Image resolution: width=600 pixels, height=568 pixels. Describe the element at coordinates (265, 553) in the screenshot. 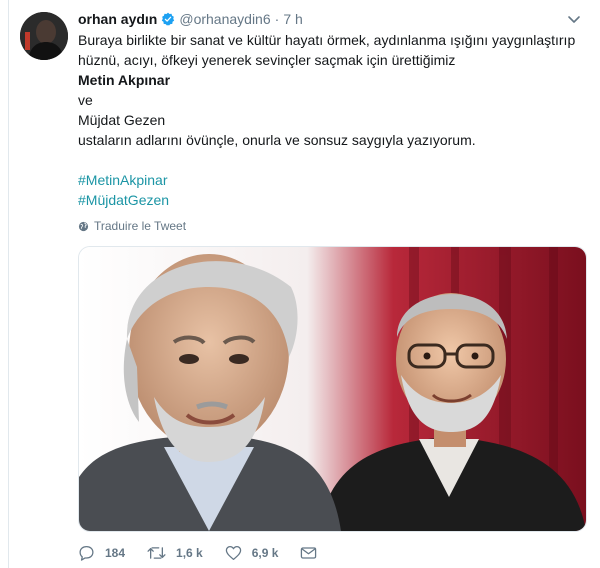

I see `like-count: 6,9 k` at that location.